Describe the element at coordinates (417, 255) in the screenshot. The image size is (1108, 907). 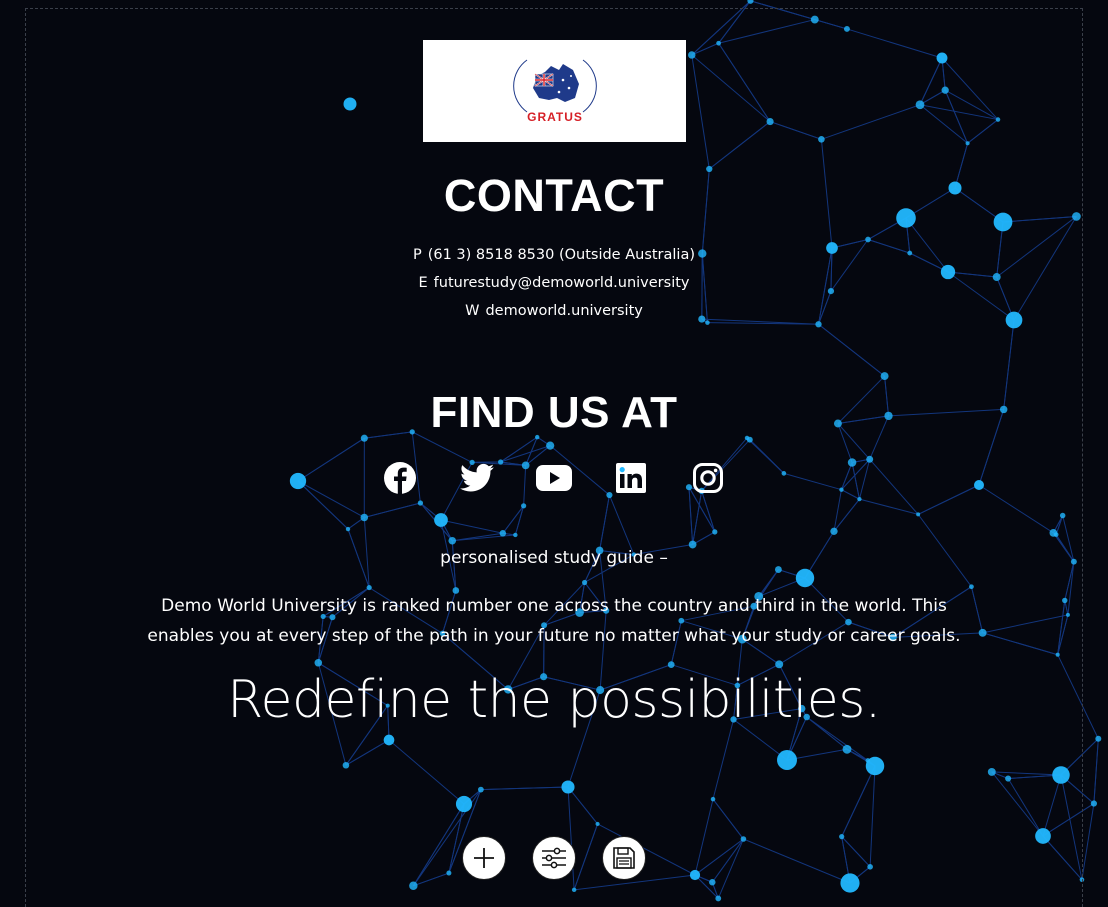
I see `phone-key: P` at that location.